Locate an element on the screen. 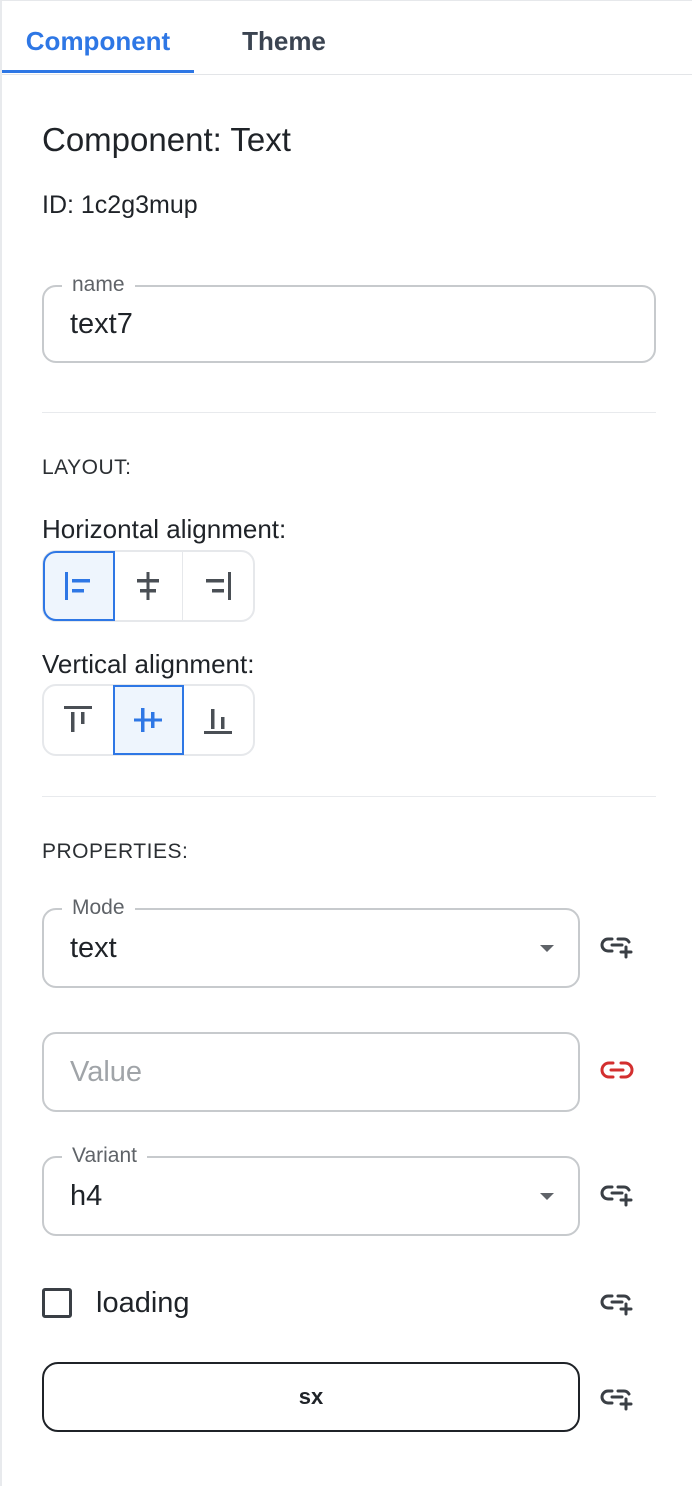 The width and height of the screenshot is (692, 1486). loading-checkbox-label: loading is located at coordinates (143, 1303).